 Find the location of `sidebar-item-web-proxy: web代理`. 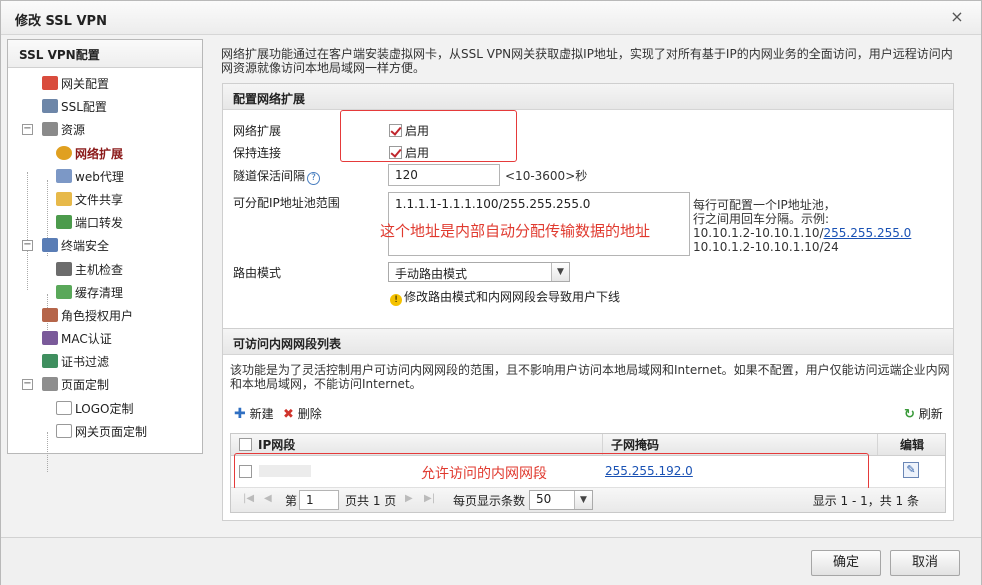

sidebar-item-web-proxy: web代理 is located at coordinates (90, 177).